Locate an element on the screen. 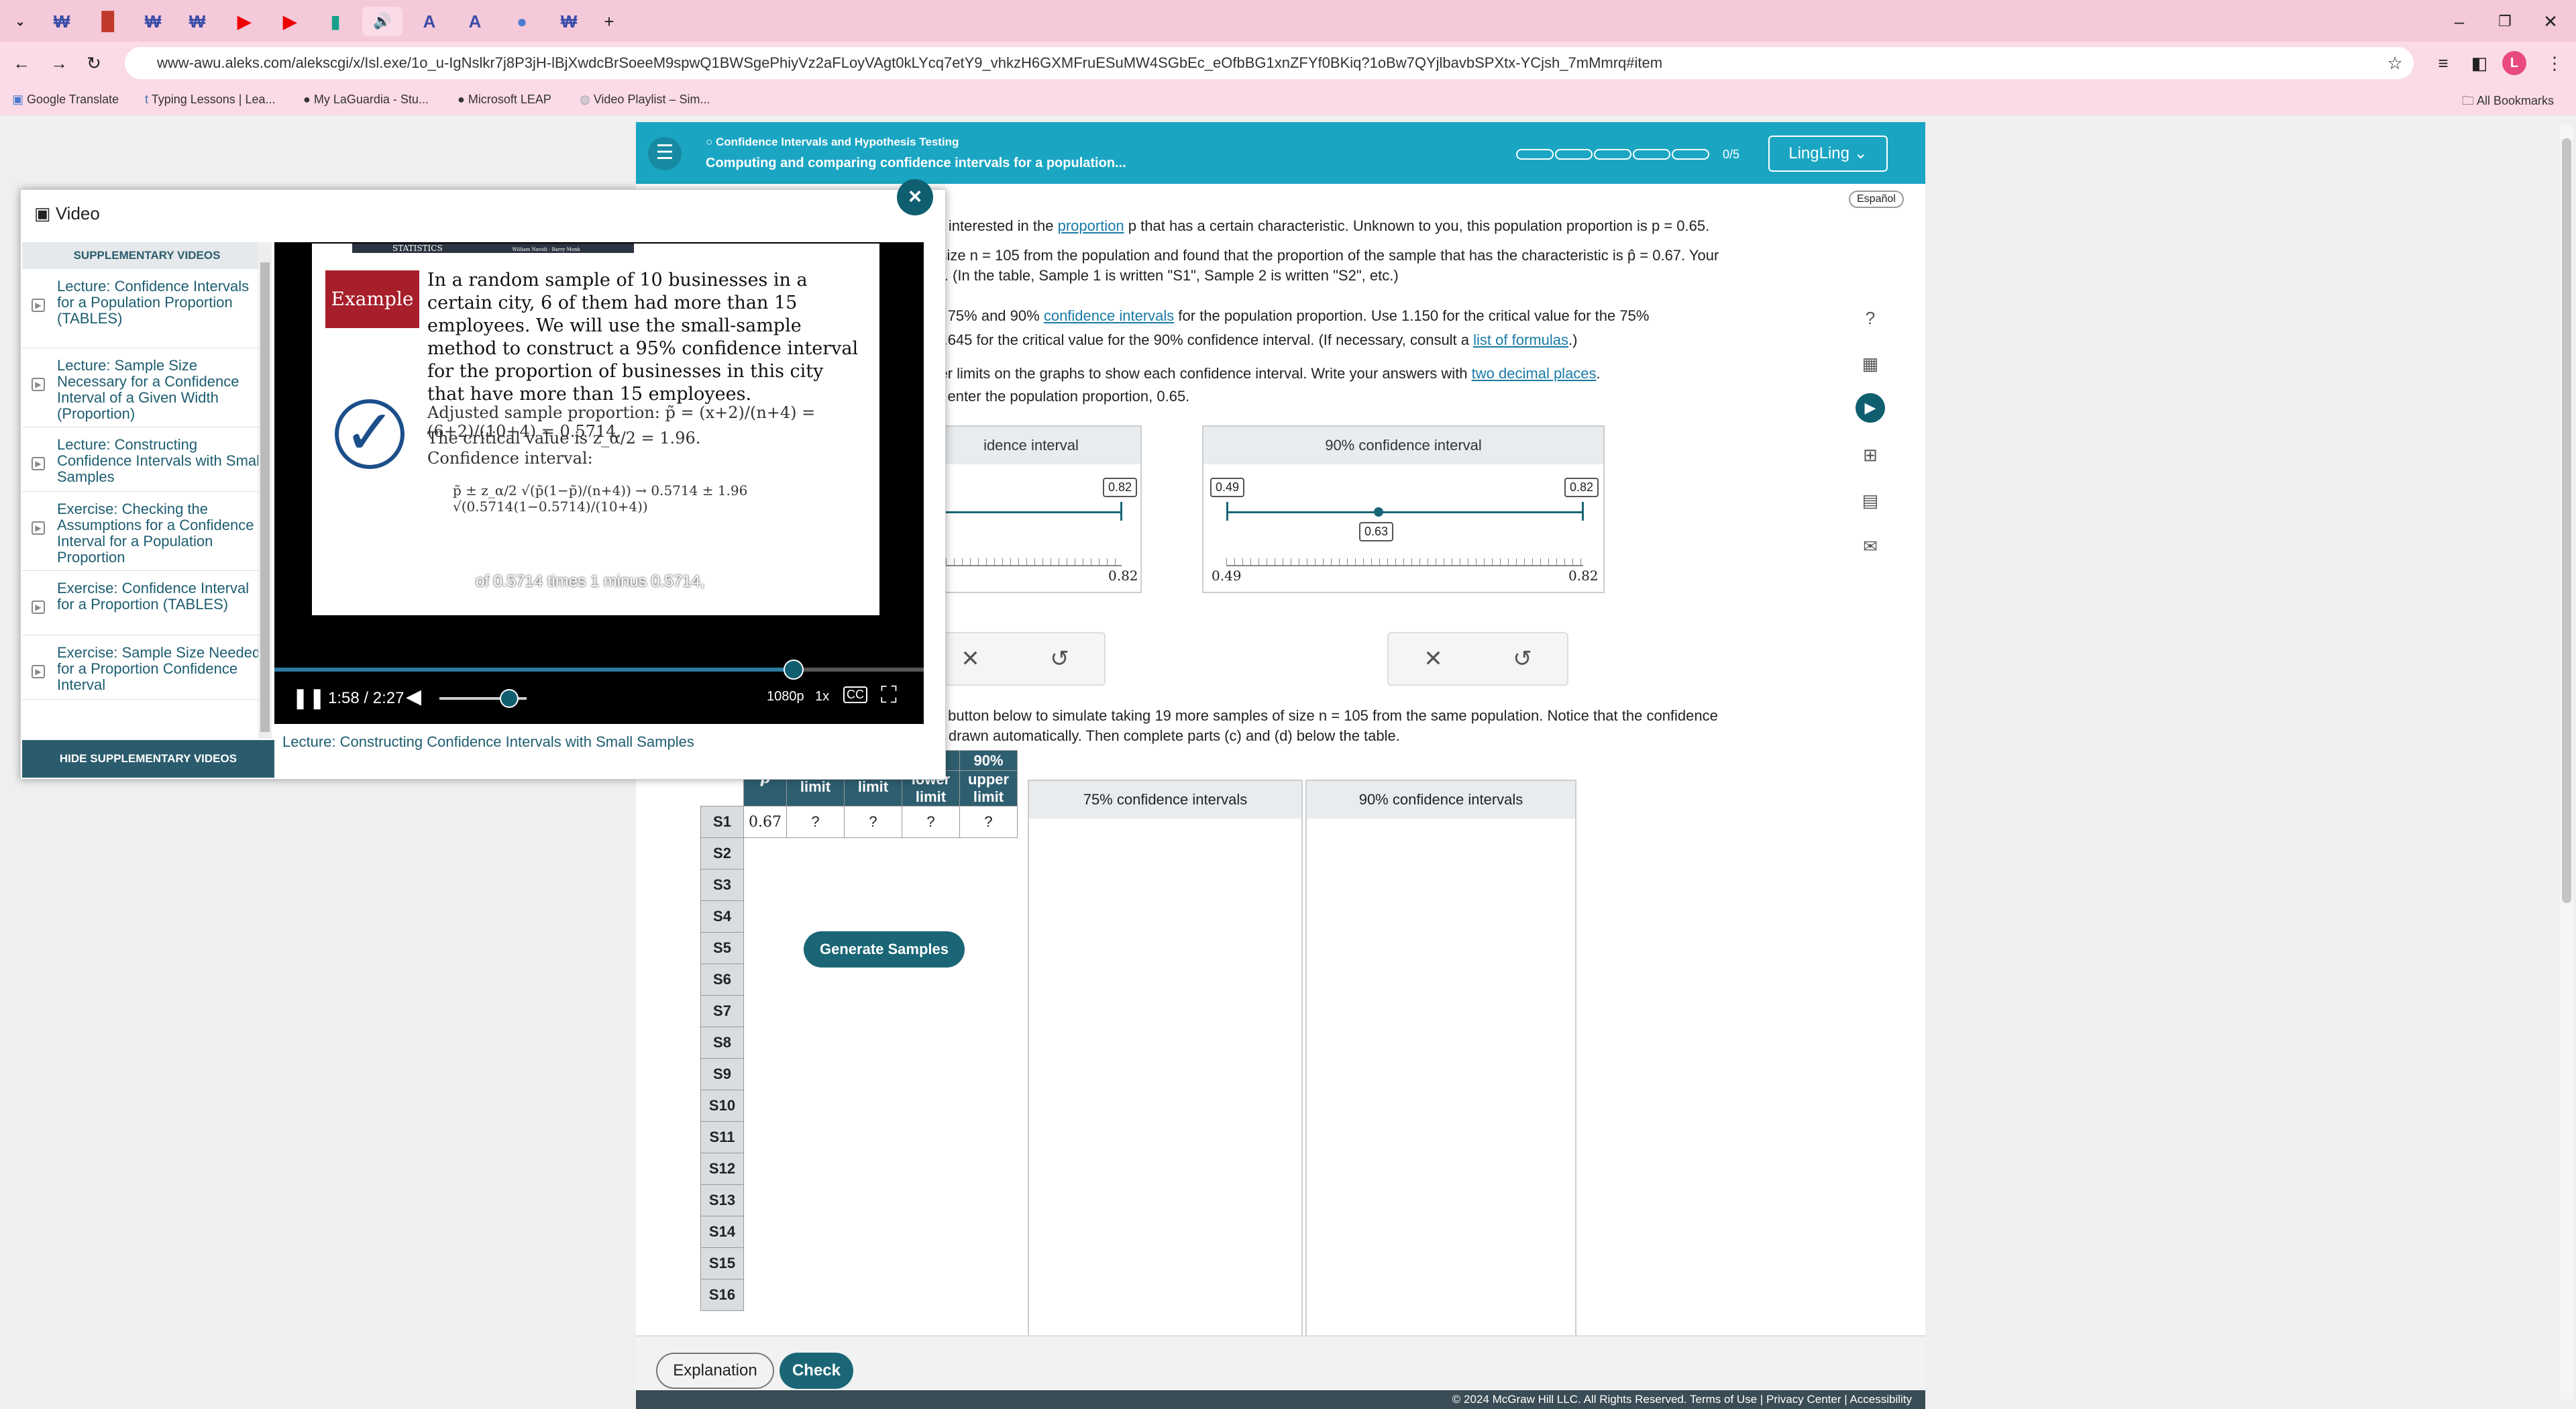 This screenshot has width=2576, height=1409. all-bookmarks: 🗀 All Bookmarks is located at coordinates (2508, 103).